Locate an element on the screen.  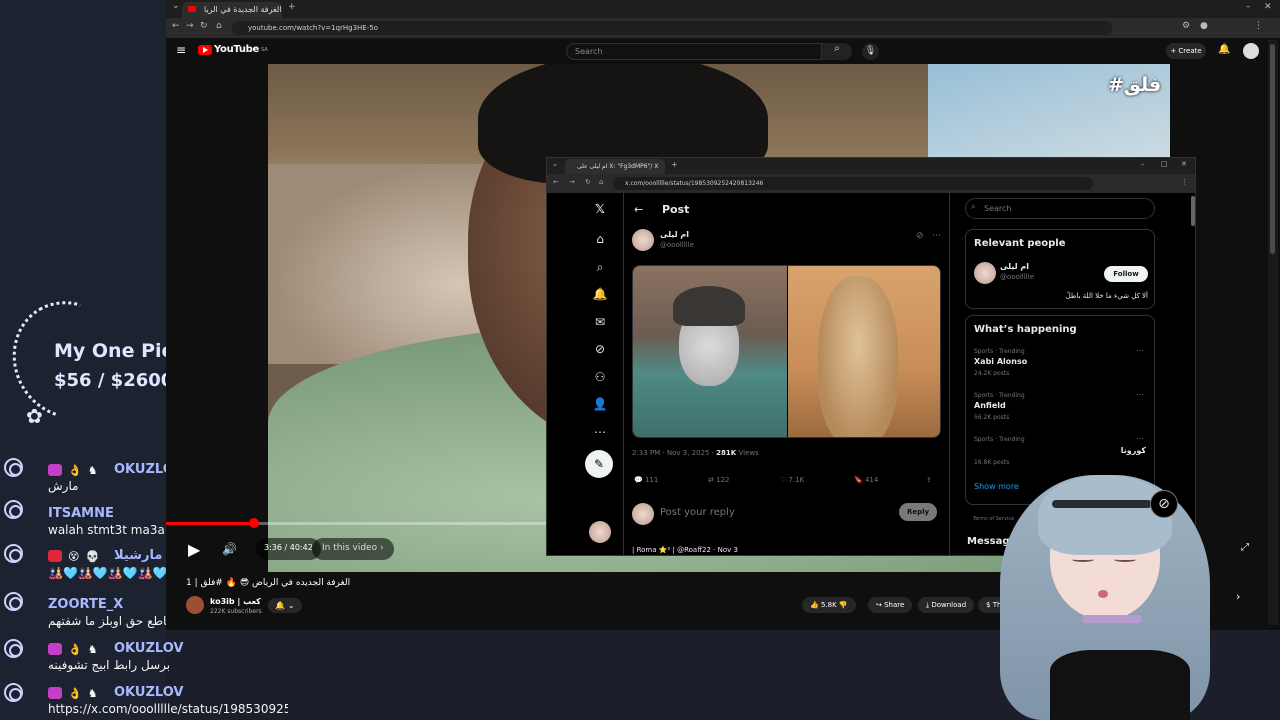
progress-scrubber is located at coordinates (254, 523).